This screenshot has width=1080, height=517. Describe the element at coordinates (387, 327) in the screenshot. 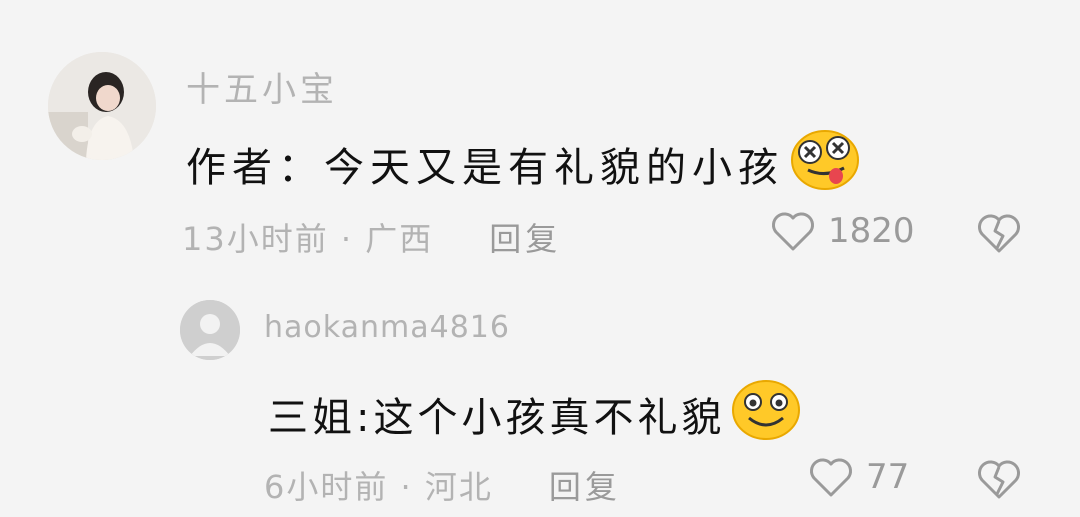

I see `username: haokanma4816` at that location.